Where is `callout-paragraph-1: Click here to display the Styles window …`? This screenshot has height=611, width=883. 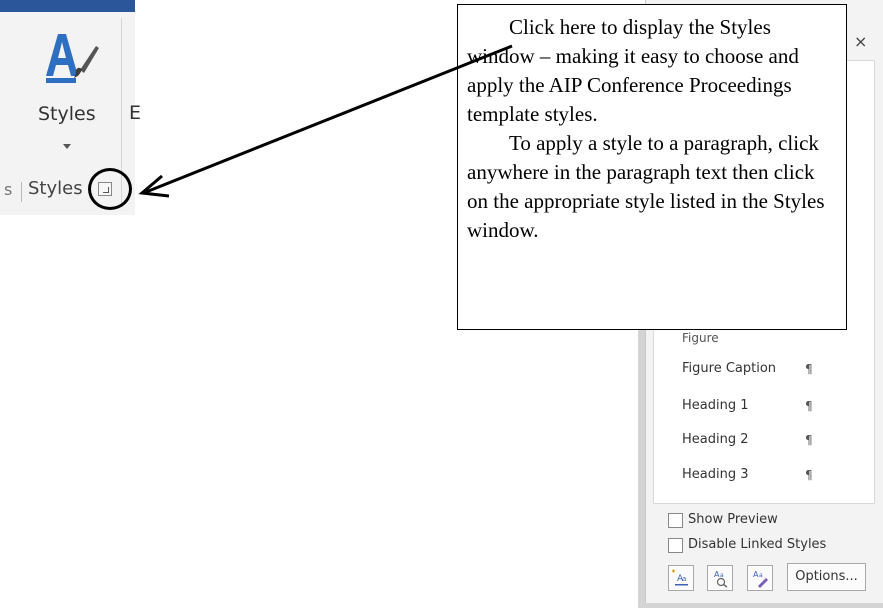 callout-paragraph-1: Click here to display the Styles window … is located at coordinates (633, 70).